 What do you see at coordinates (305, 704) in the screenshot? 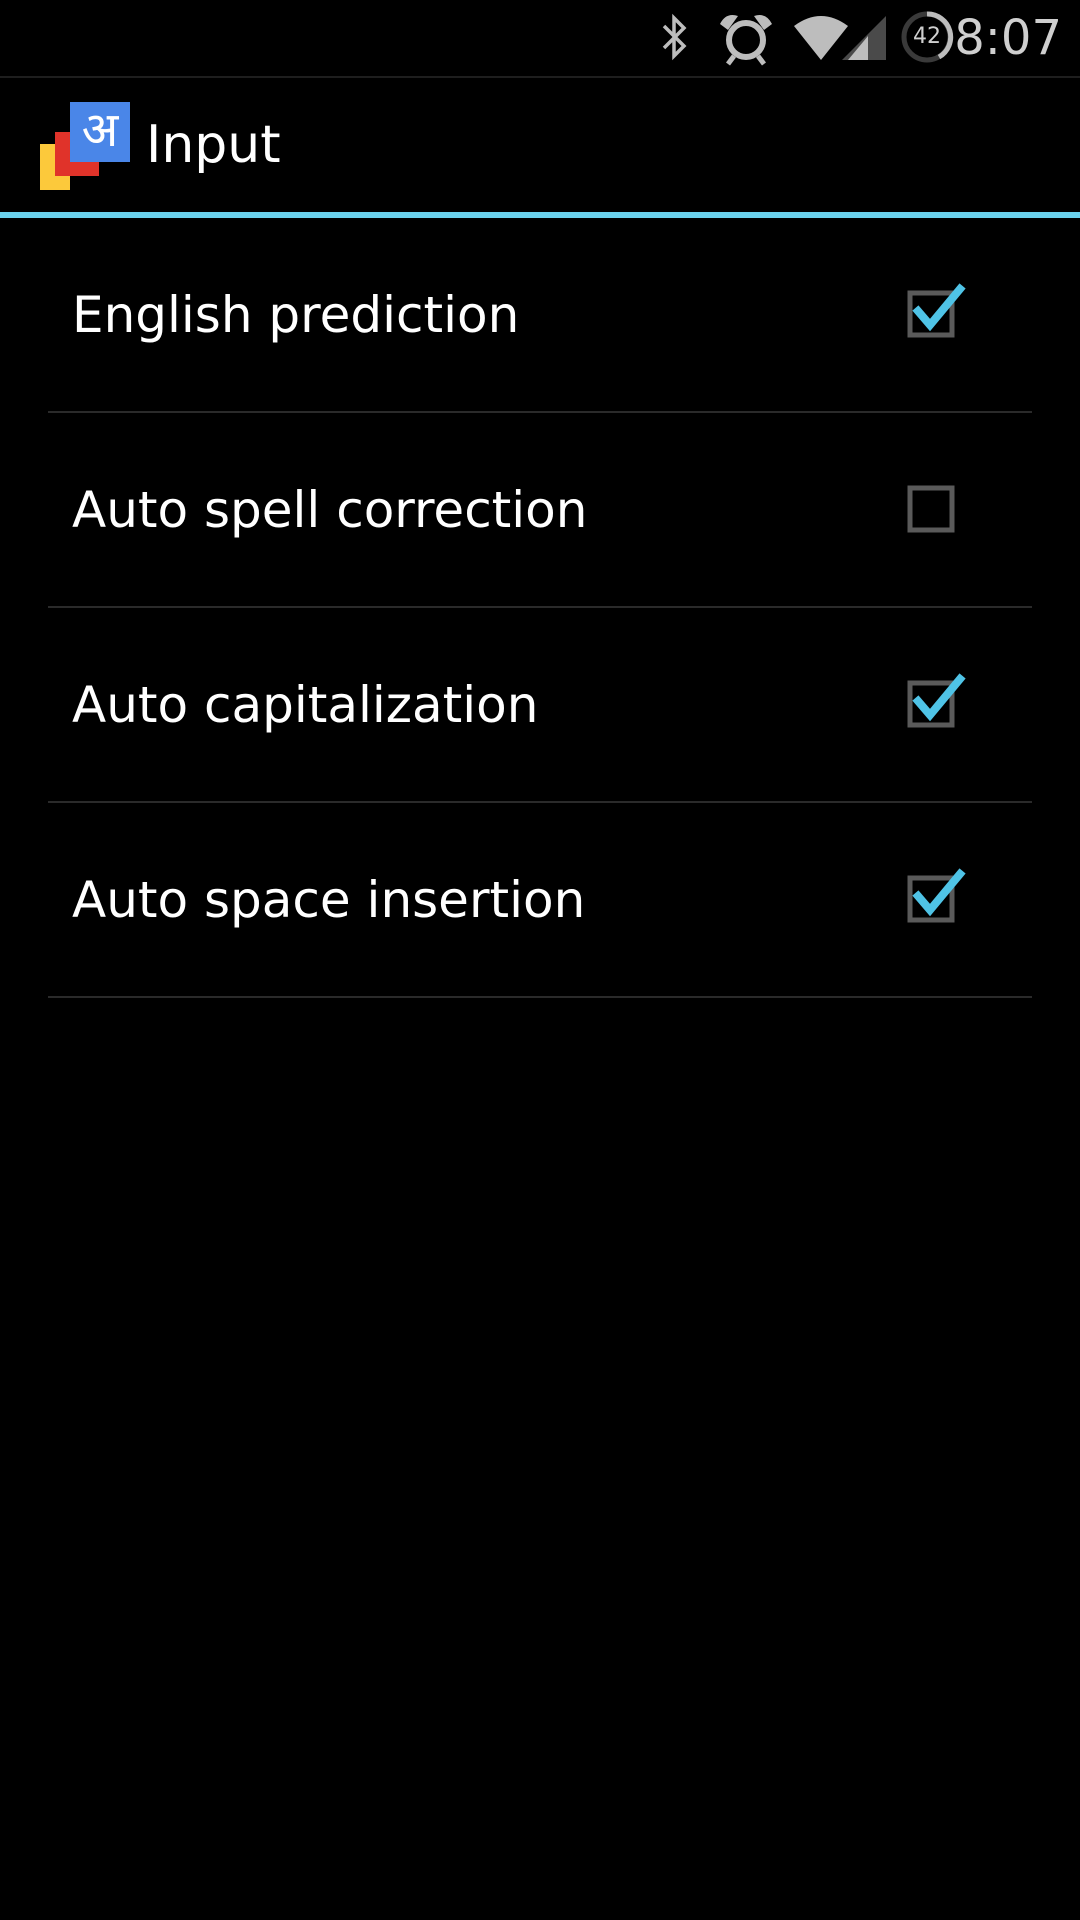
I see `pref-label: Auto capitalization` at bounding box center [305, 704].